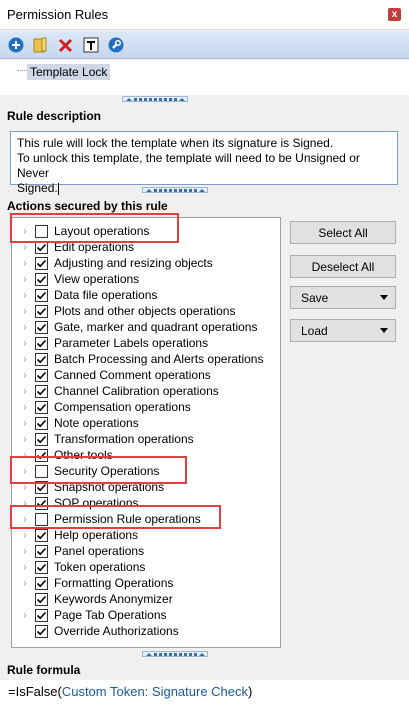 This screenshot has height=713, width=409. What do you see at coordinates (114, 583) in the screenshot?
I see `action-label: Formatting Operations` at bounding box center [114, 583].